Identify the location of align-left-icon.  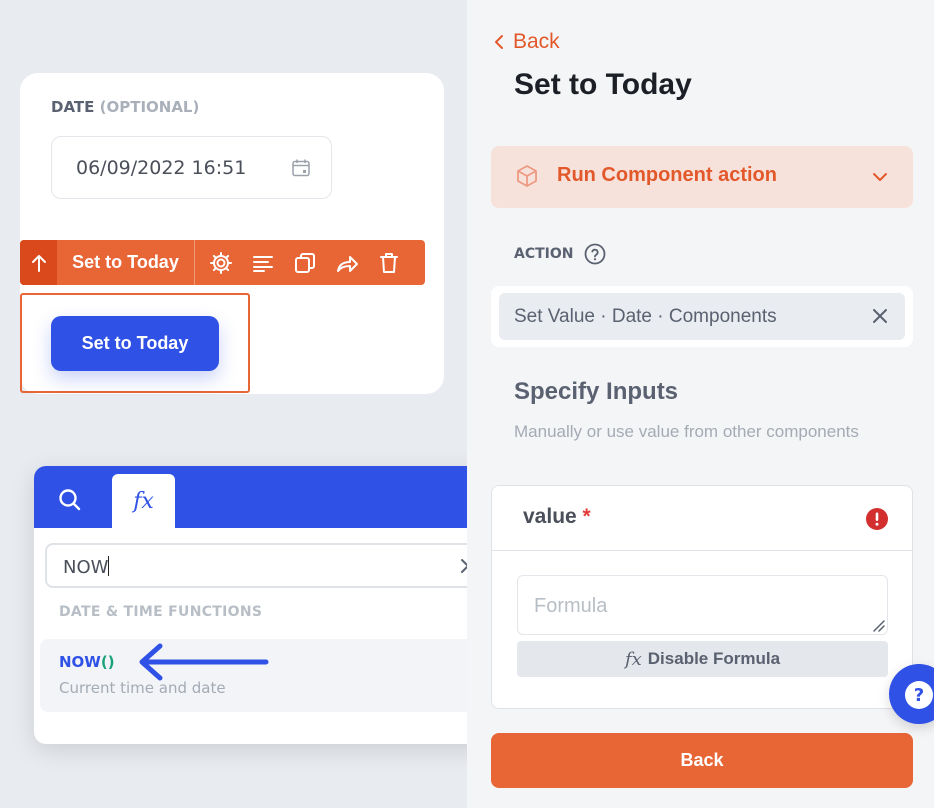
(263, 263).